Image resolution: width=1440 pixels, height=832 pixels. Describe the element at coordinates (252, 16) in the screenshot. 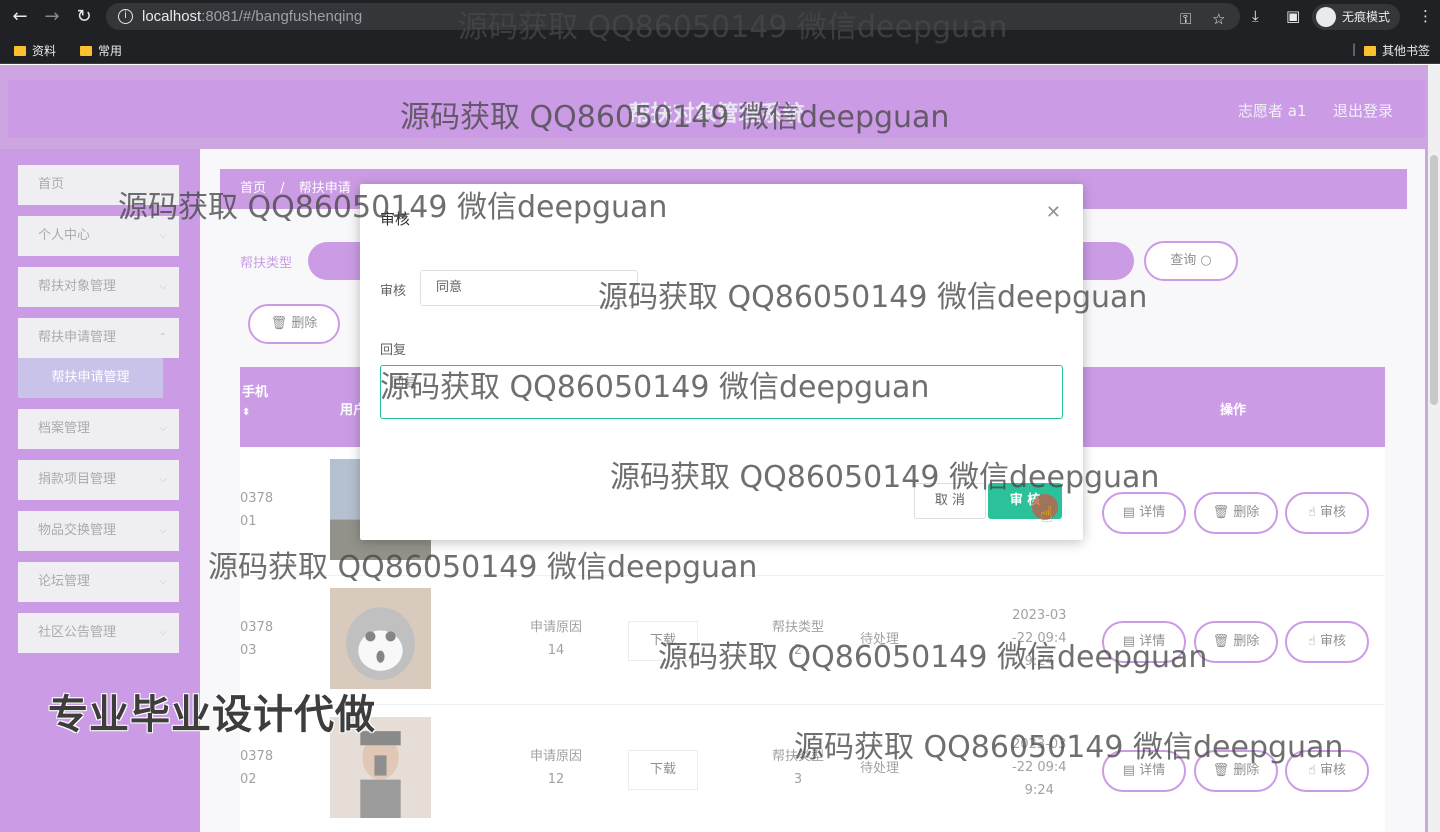

I see `url-text: localhost:8081/#/bangfushenqing` at that location.